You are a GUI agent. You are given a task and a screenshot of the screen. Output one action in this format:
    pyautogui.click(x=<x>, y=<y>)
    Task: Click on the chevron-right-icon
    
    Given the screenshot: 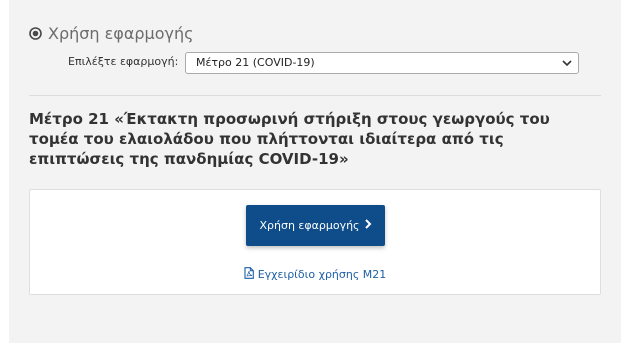 What is the action you would take?
    pyautogui.click(x=368, y=225)
    